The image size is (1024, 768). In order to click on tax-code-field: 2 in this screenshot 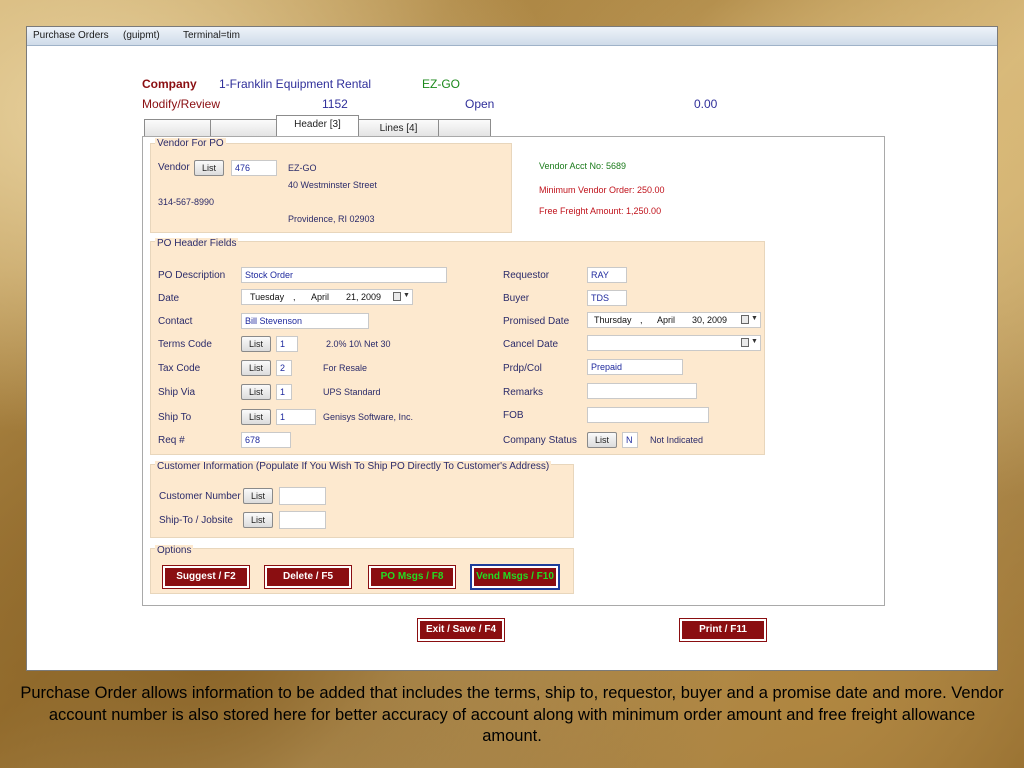, I will do `click(284, 368)`.